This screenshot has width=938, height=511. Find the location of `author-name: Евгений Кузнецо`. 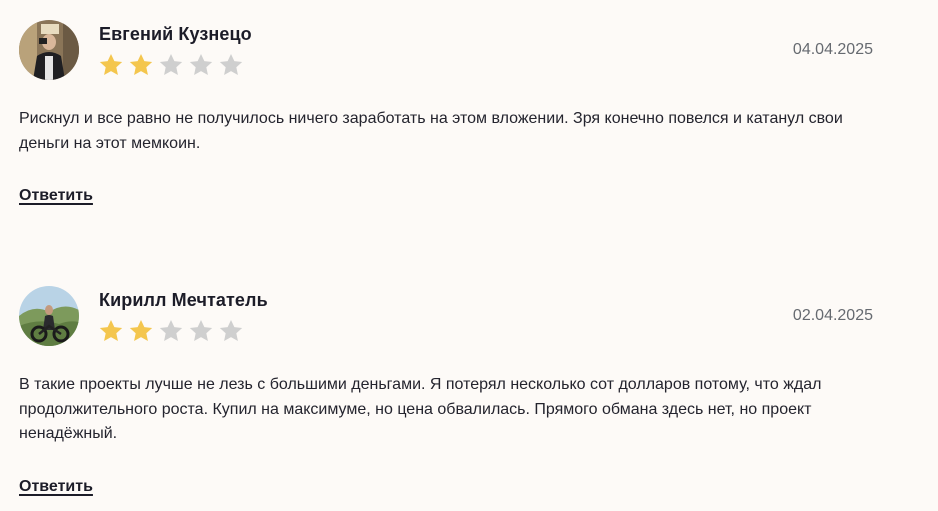

author-name: Евгений Кузнецо is located at coordinates (175, 34).